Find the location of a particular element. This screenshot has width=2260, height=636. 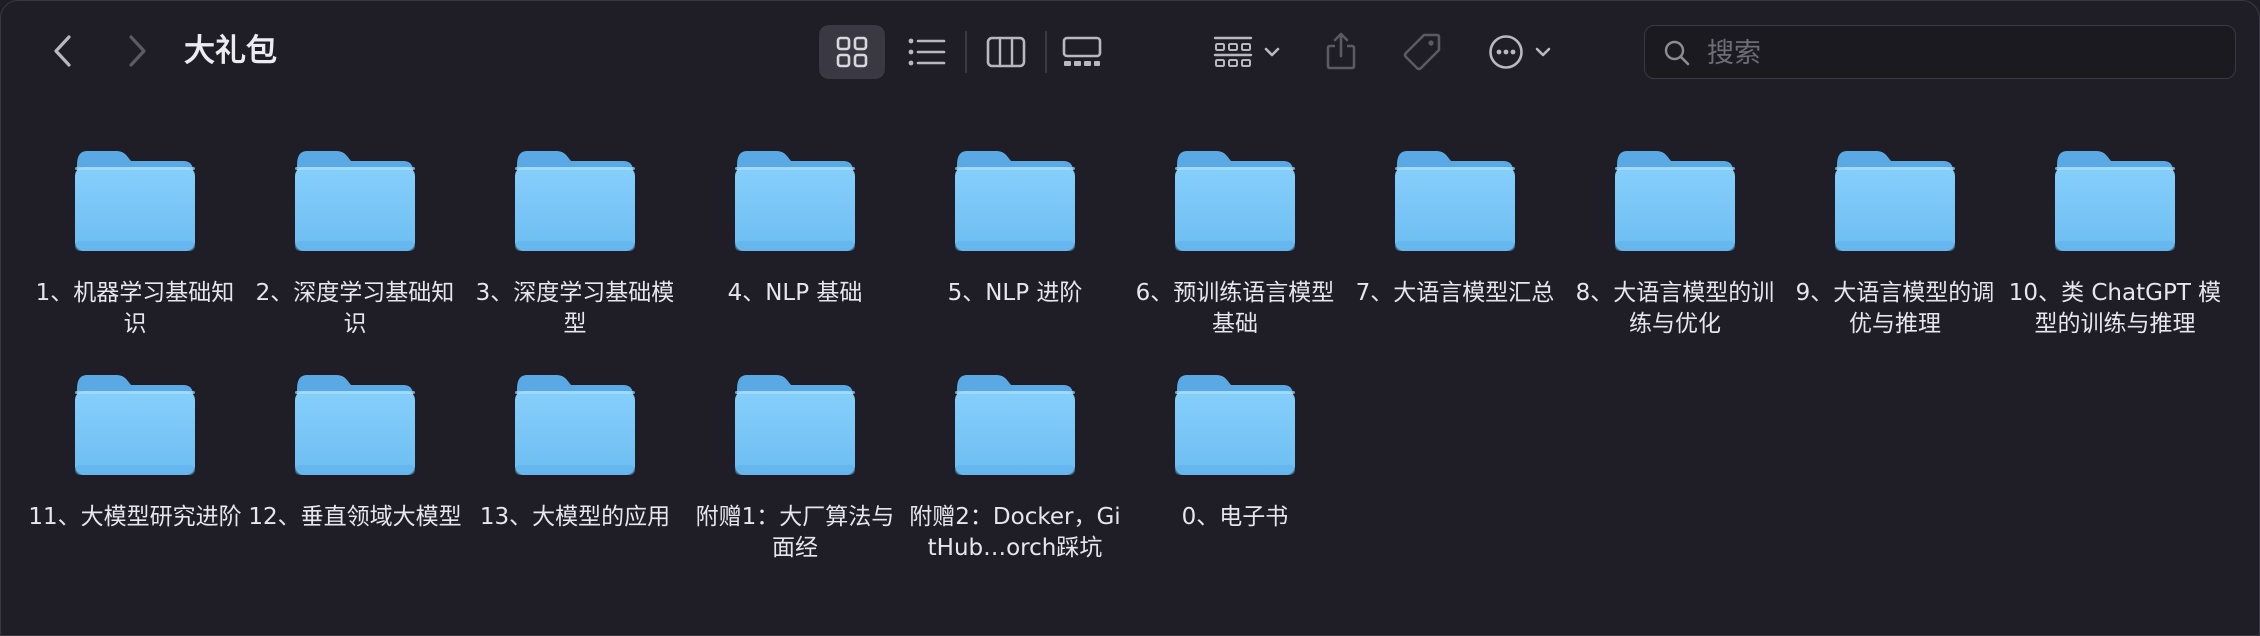

tag-icon is located at coordinates (1422, 52).